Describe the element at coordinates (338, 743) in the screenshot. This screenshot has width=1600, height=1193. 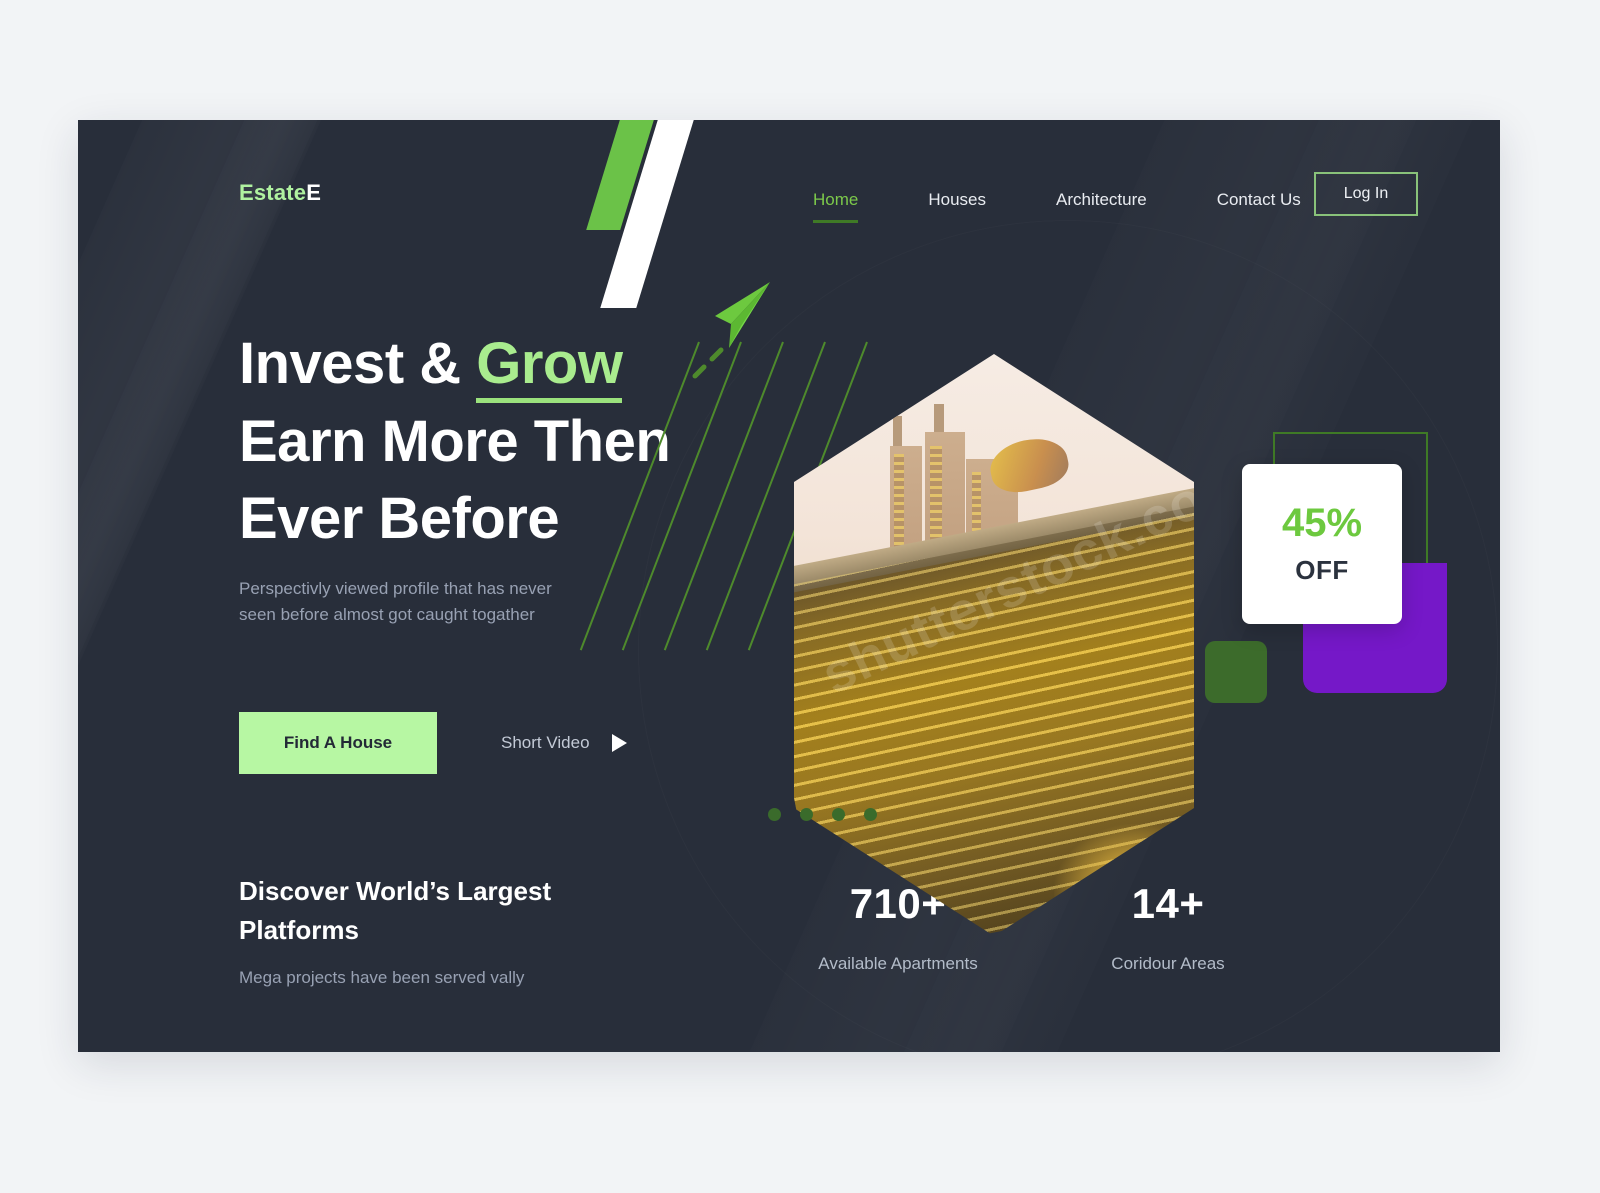
I see `find-a-house-button: Find A House` at that location.